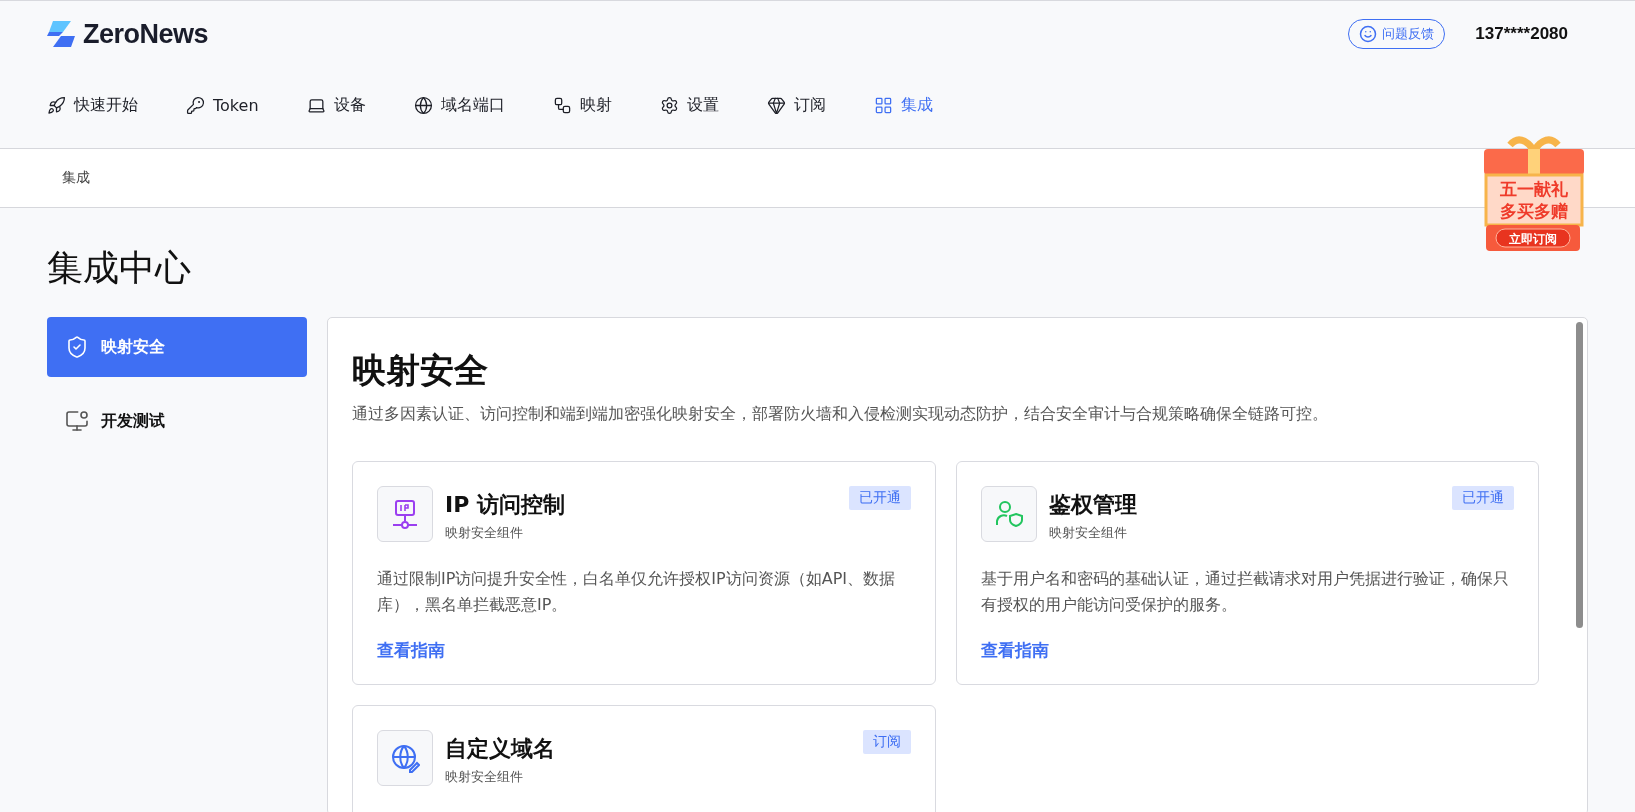 The image size is (1635, 812). I want to click on user-account: 137****2080, so click(1521, 34).